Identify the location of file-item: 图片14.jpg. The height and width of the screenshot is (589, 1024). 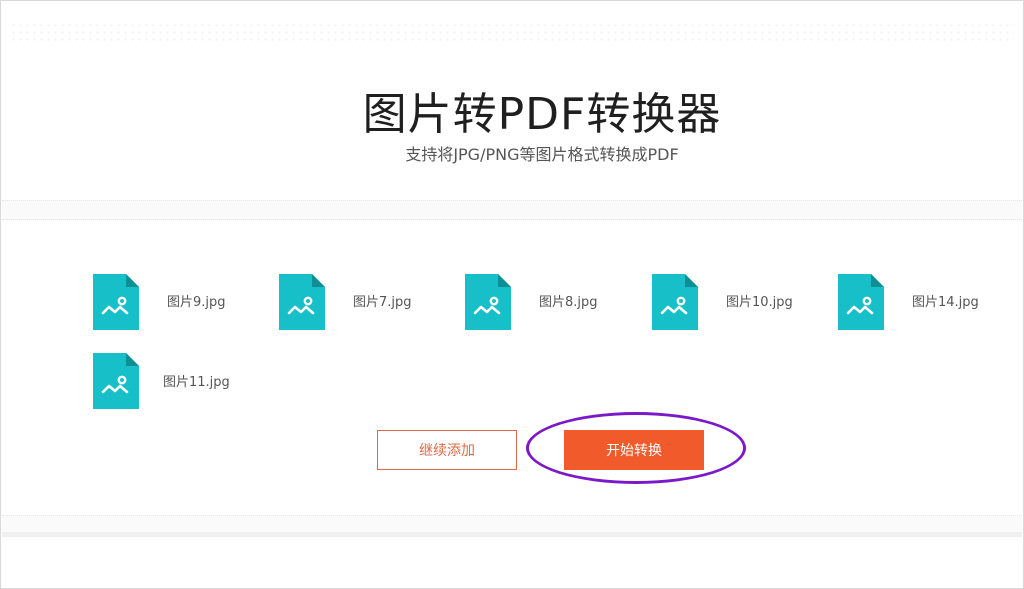
(928, 302).